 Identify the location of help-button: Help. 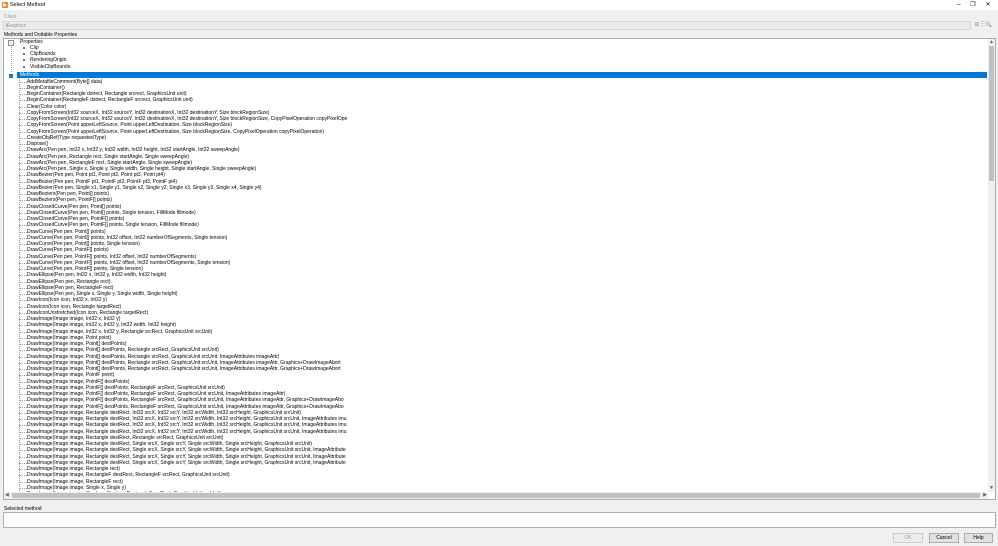
(978, 538).